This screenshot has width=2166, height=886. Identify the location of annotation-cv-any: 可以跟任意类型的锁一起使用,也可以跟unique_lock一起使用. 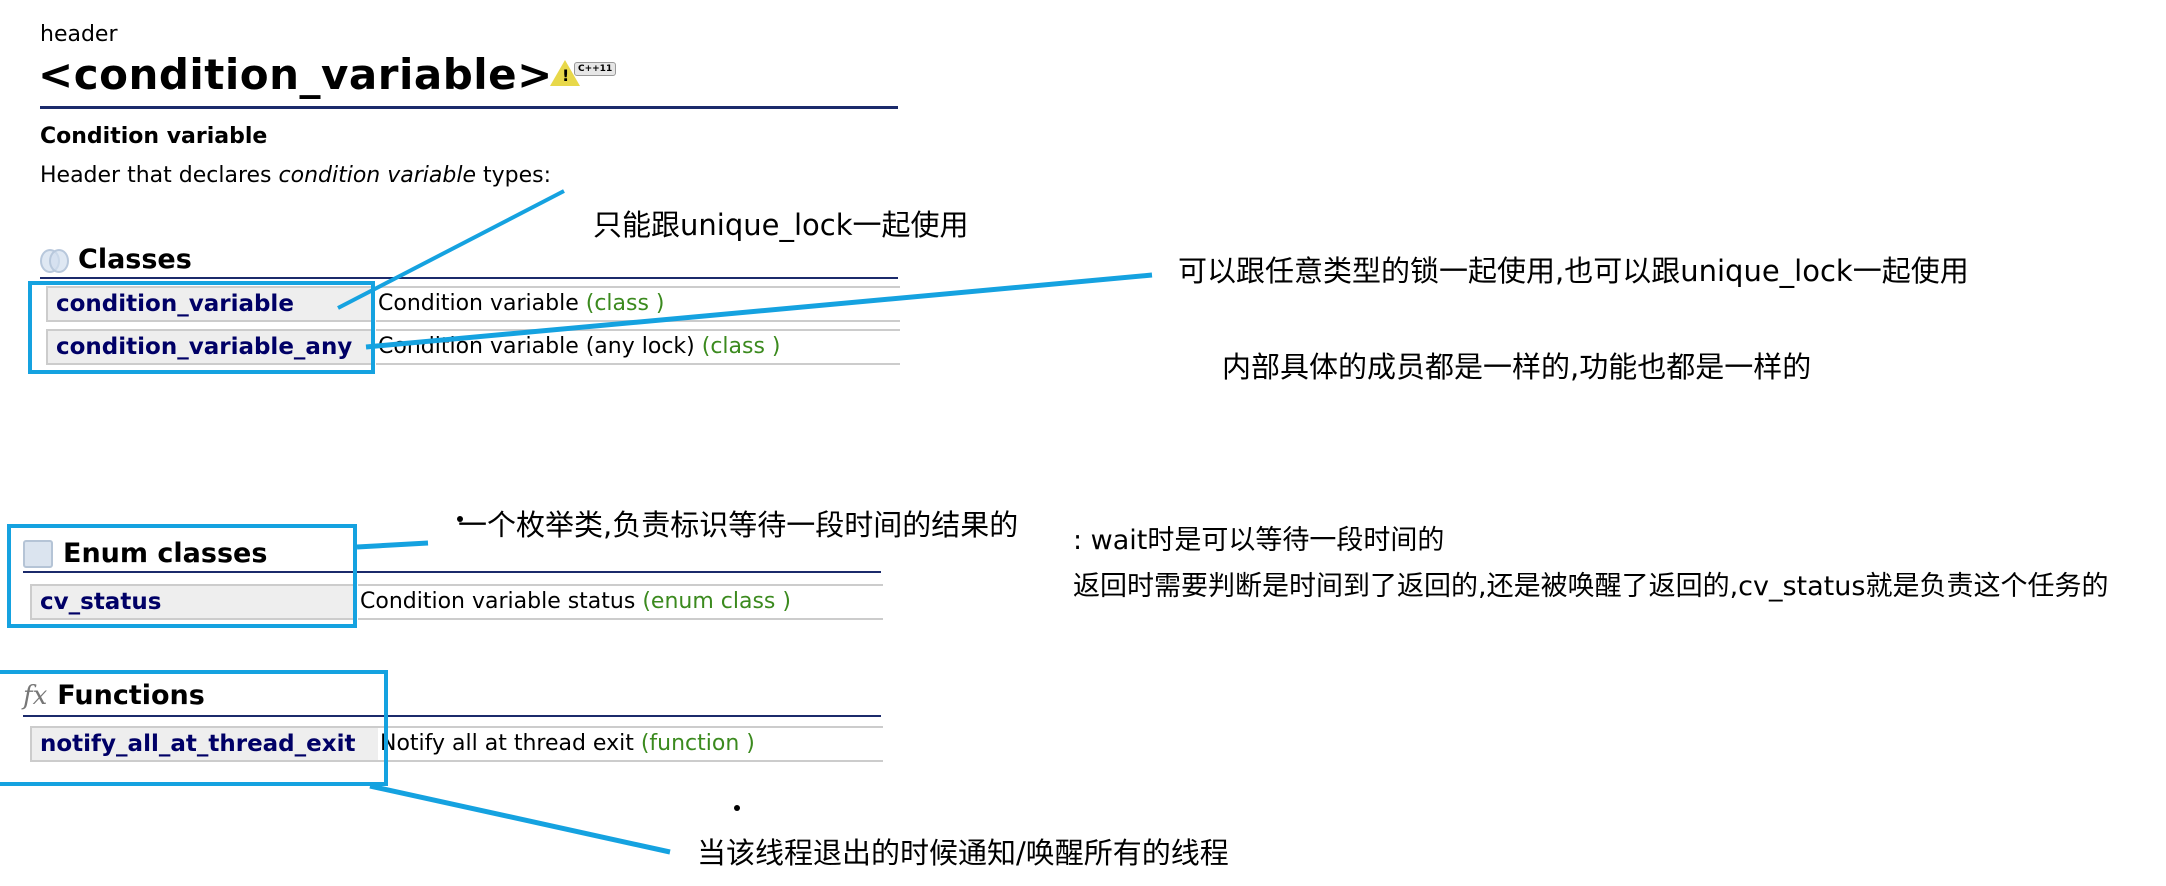
(1573, 271).